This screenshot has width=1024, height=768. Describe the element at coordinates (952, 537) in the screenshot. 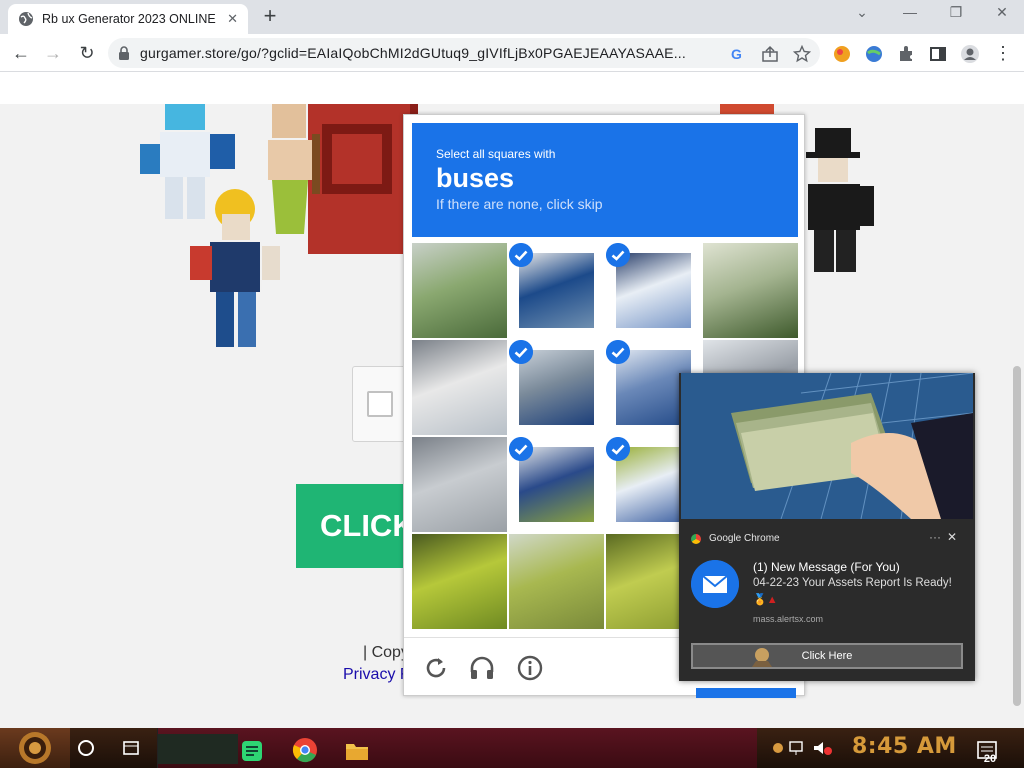

I see `dismiss-notification-icon: ✕` at that location.